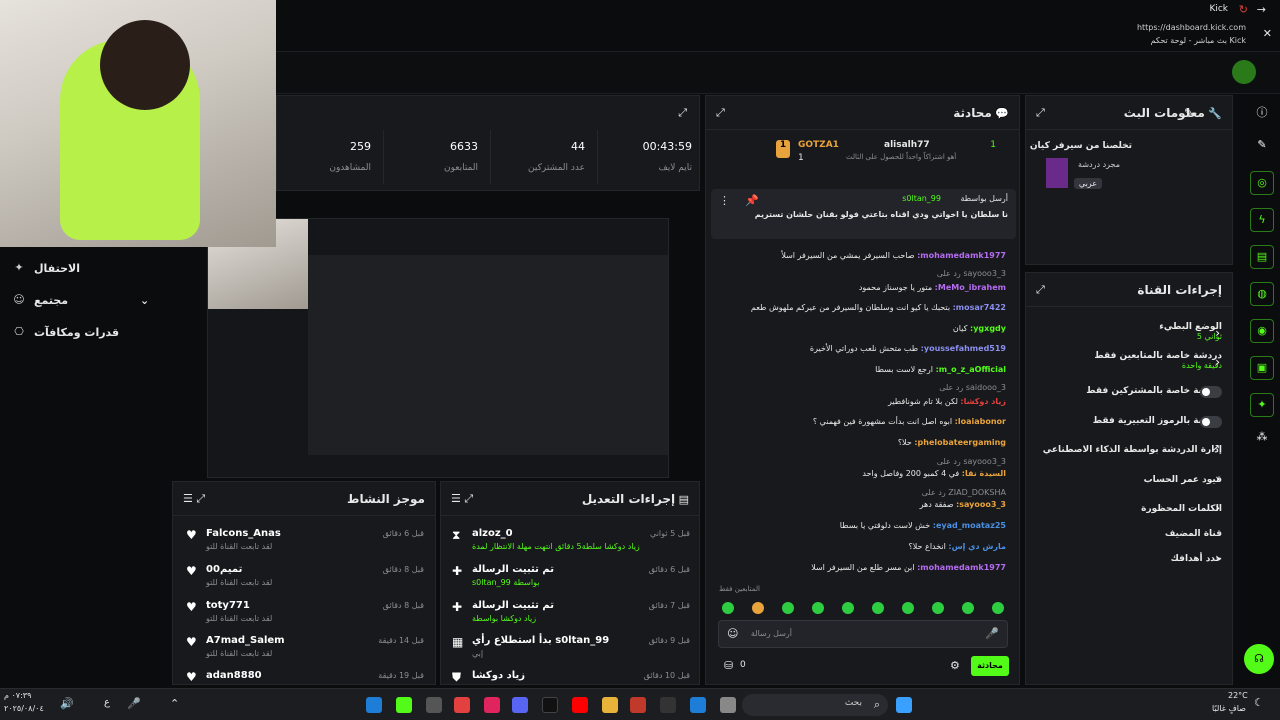 Image resolution: width=1280 pixels, height=720 pixels. I want to click on chat-icon: ◍, so click(1262, 294).